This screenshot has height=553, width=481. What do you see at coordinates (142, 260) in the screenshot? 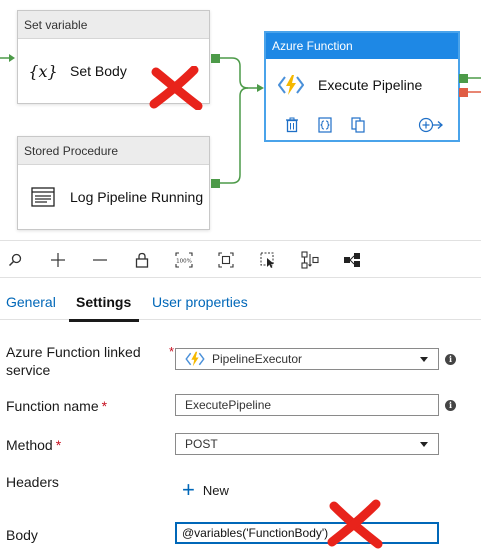
I see `lock-icon` at bounding box center [142, 260].